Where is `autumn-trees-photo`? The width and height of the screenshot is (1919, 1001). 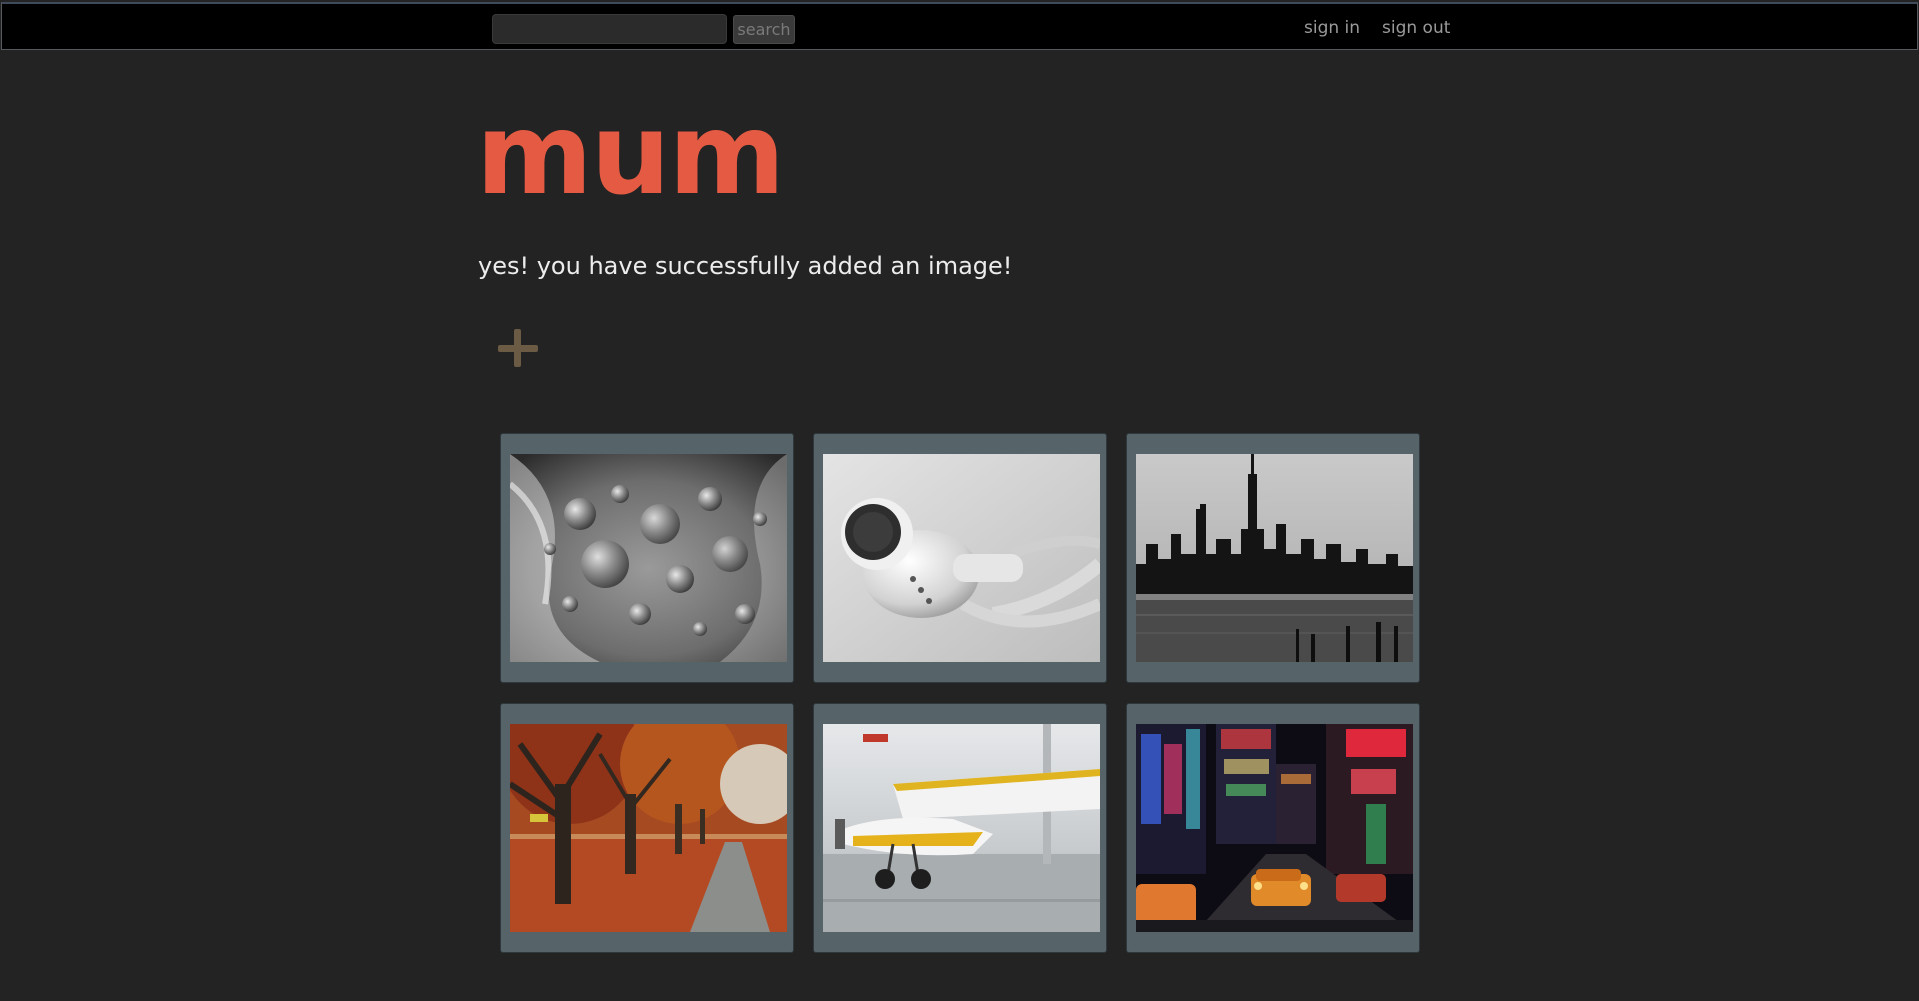 autumn-trees-photo is located at coordinates (648, 828).